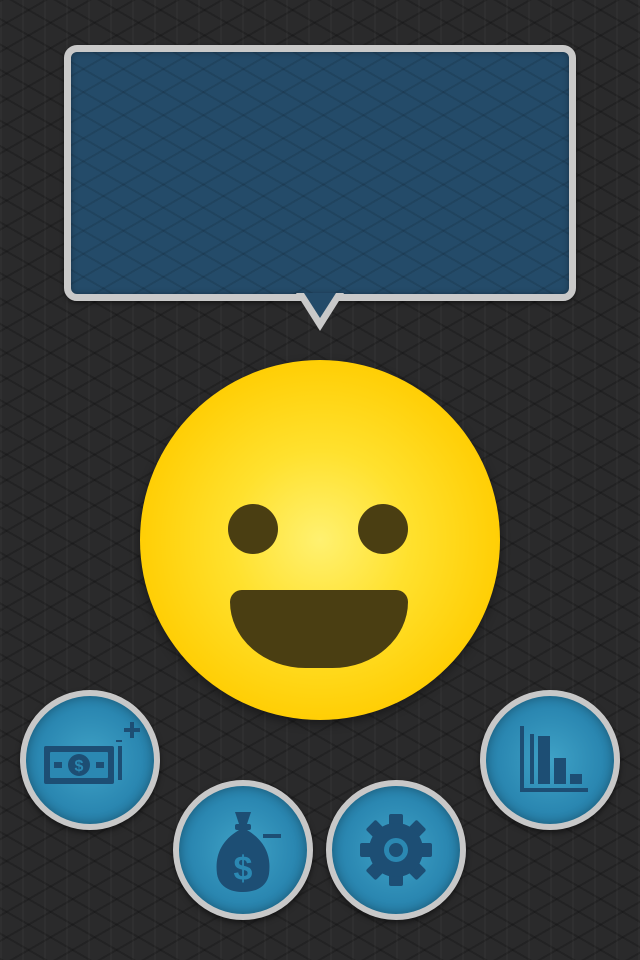 The height and width of the screenshot is (960, 640). What do you see at coordinates (554, 759) in the screenshot?
I see `bar-chart-icon` at bounding box center [554, 759].